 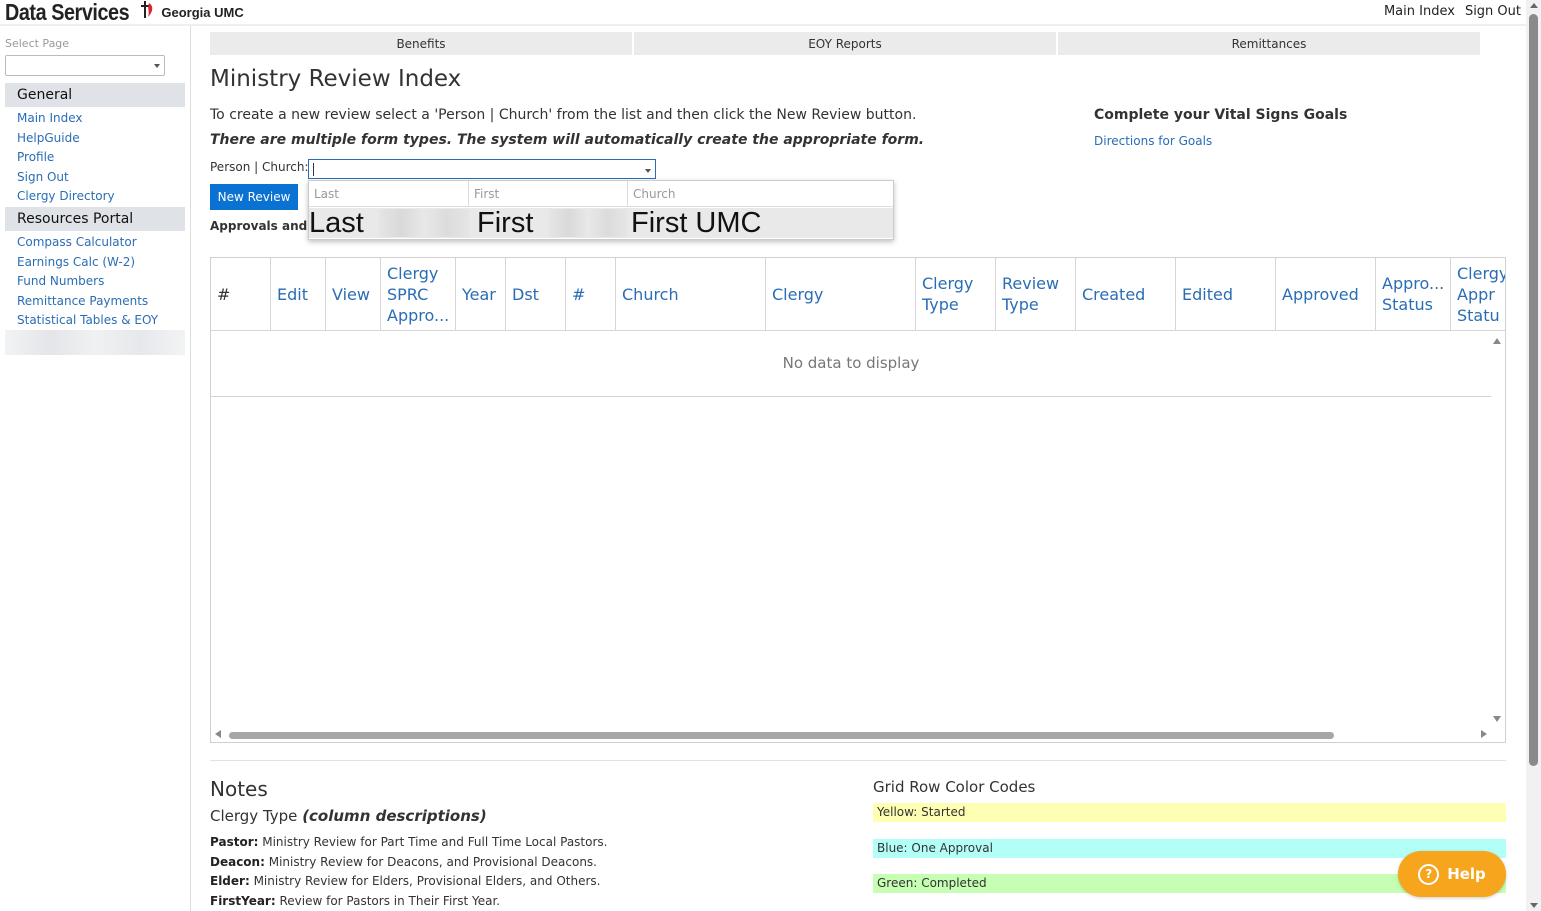 What do you see at coordinates (505, 223) in the screenshot?
I see `dropdown-cell-first: First` at bounding box center [505, 223].